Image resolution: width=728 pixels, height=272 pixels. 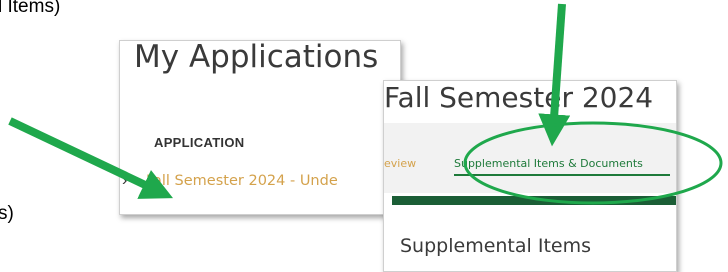 I want to click on section-title: Supplemental Items, so click(x=495, y=246).